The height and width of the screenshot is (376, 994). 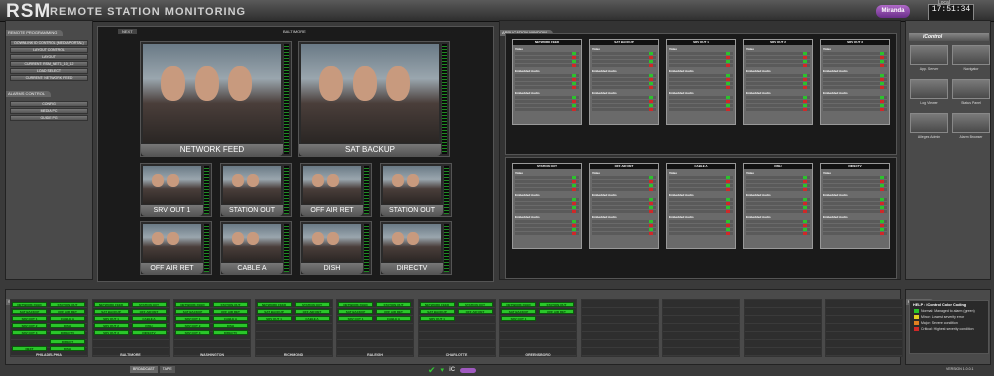 I want to click on launcher-app-servericon, so click(x=929, y=55).